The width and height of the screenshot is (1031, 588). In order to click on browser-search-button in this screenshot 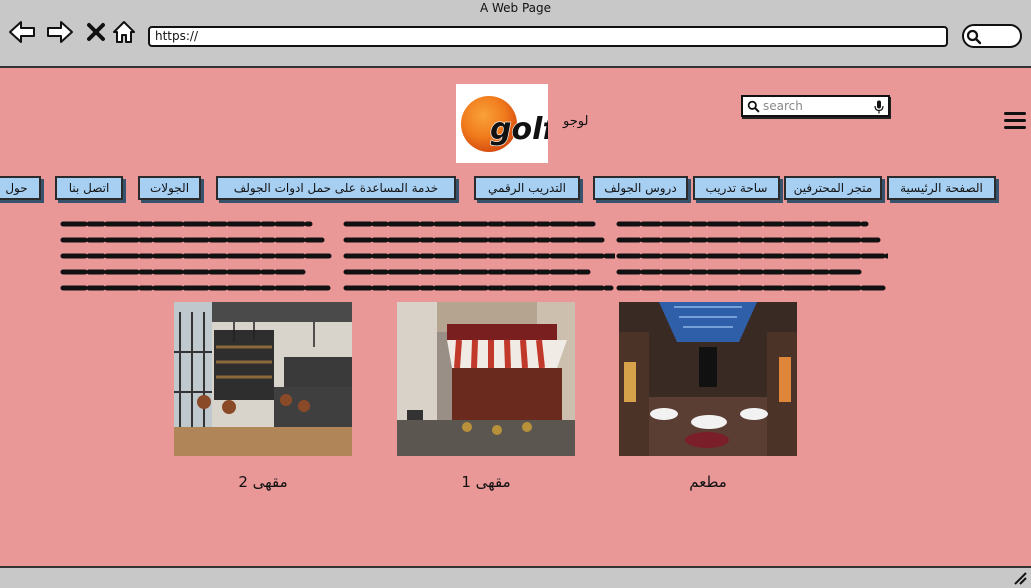, I will do `click(992, 36)`.